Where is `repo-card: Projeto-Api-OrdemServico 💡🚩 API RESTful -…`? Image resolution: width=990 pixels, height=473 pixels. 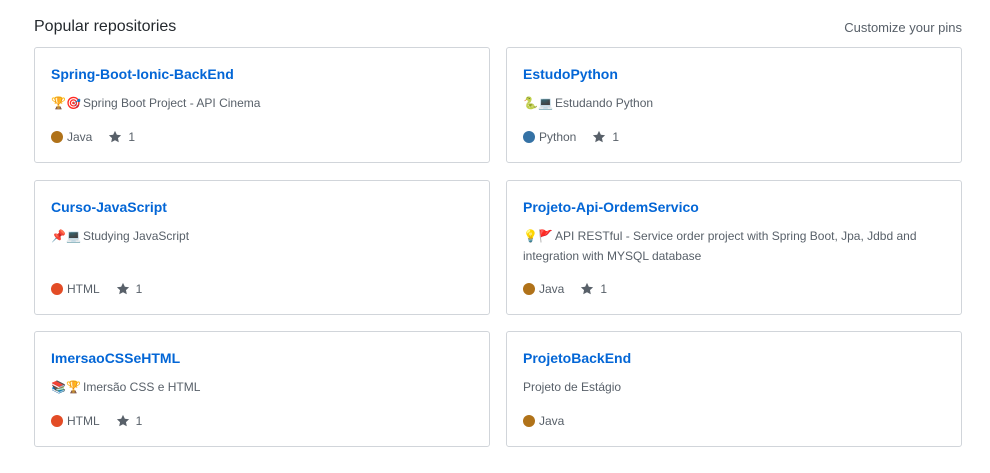 repo-card: Projeto-Api-OrdemServico 💡🚩 API RESTful -… is located at coordinates (734, 247).